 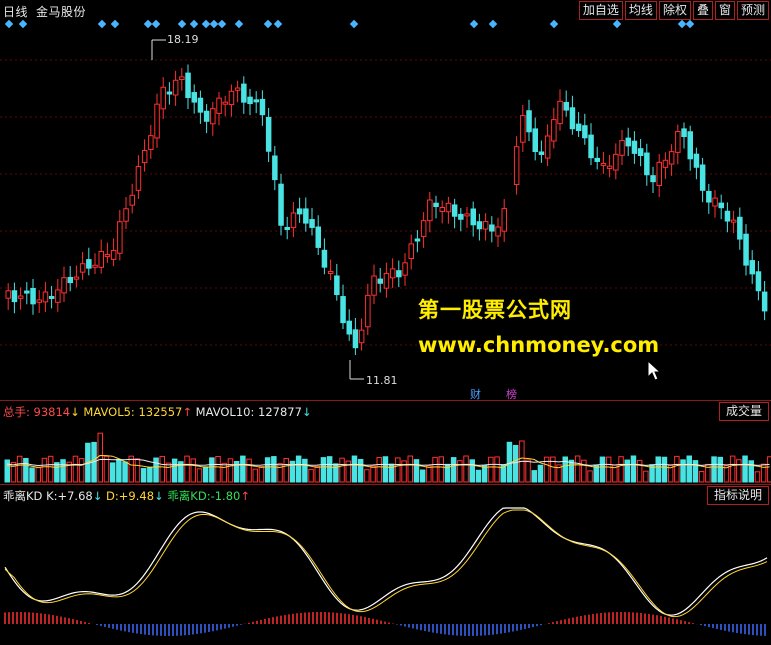 I want to click on volume-indicator-button: 成交量, so click(x=743, y=411).